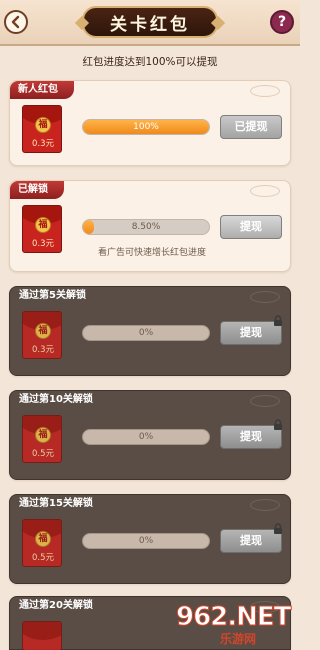 This screenshot has height=650, width=320. I want to click on red-packet-card-unlocked: 已解锁 福 0.3元 8.50% 提现 看广告可快速增长红包进度, so click(150, 226).